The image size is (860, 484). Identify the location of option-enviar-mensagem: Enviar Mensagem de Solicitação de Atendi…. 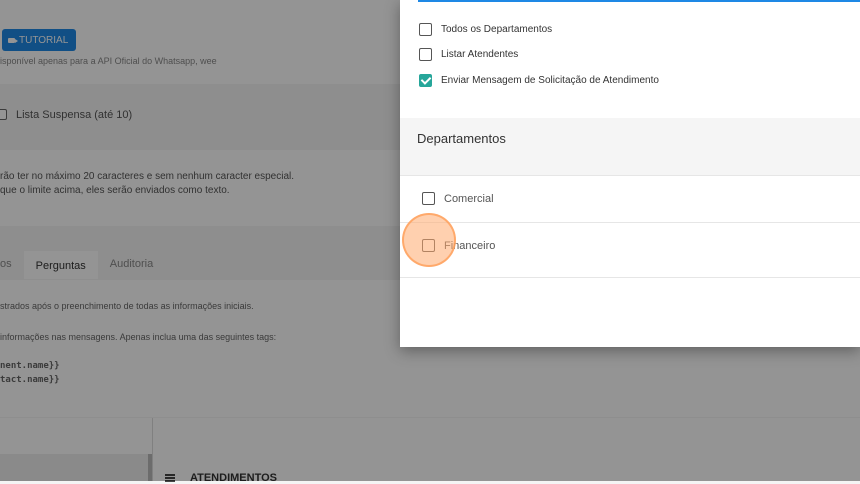
(539, 80).